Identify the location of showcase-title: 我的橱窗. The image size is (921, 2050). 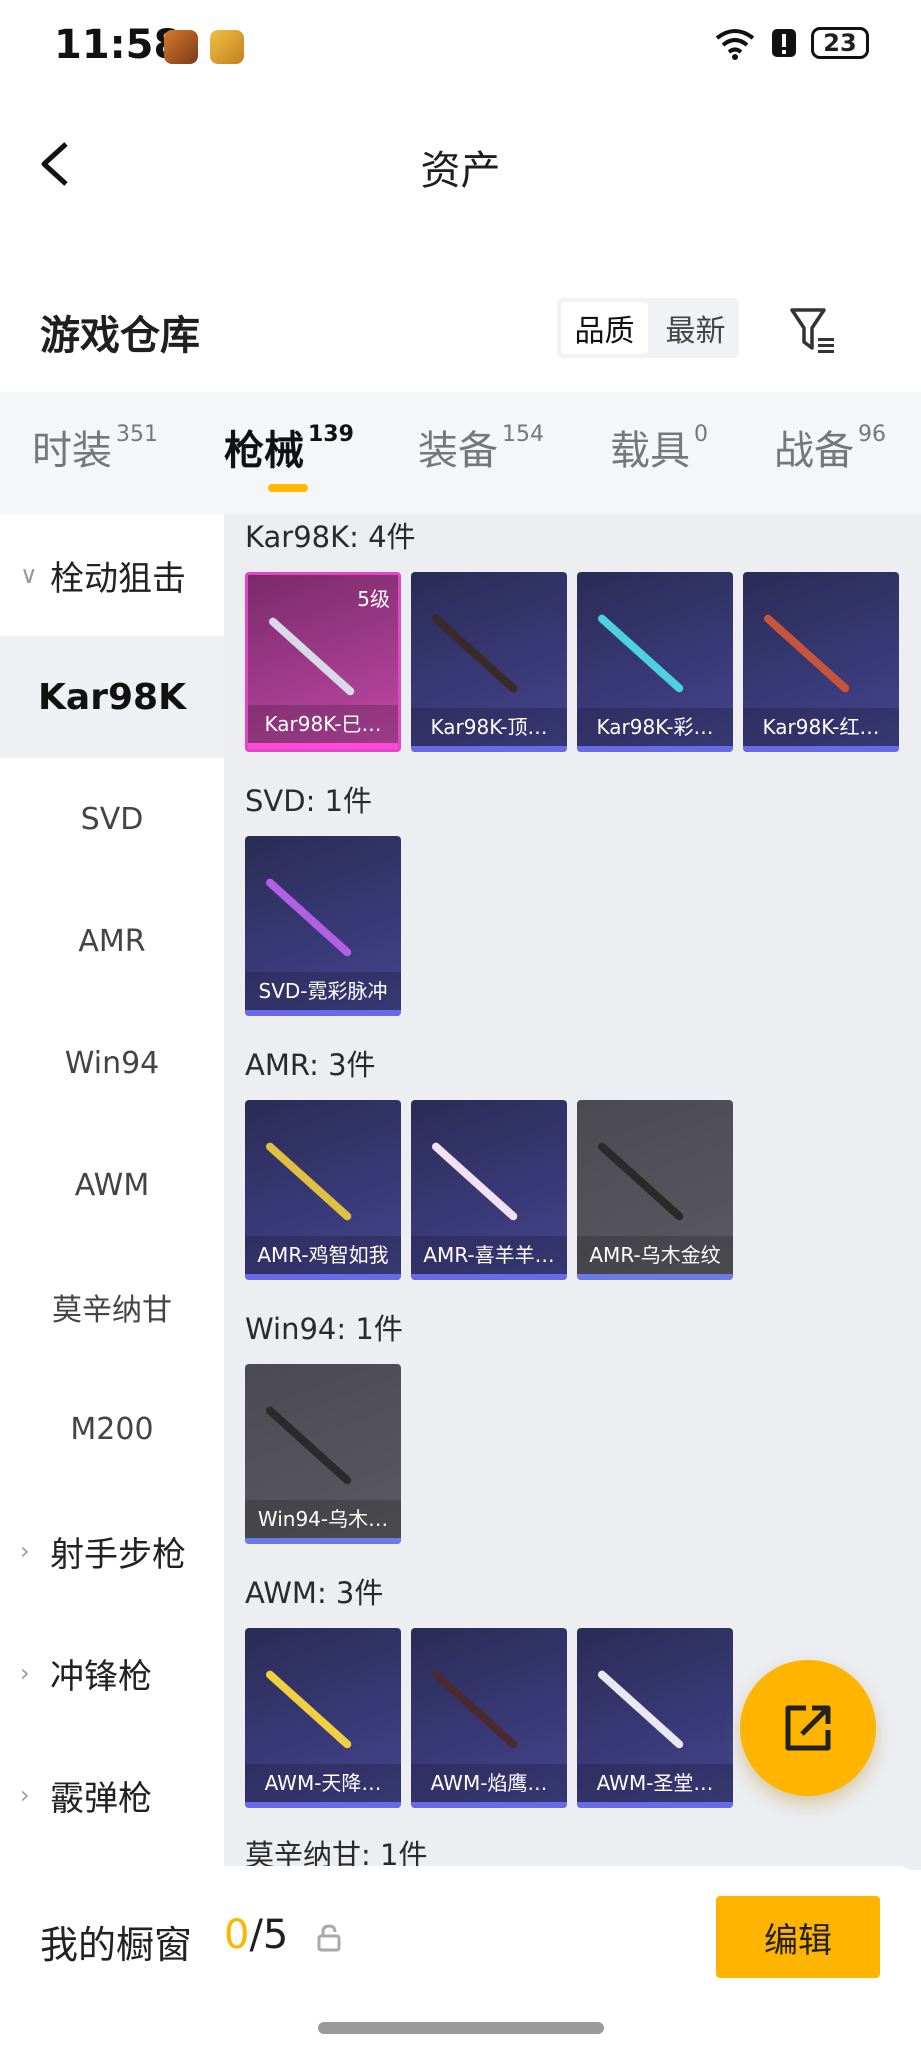
(116, 1945).